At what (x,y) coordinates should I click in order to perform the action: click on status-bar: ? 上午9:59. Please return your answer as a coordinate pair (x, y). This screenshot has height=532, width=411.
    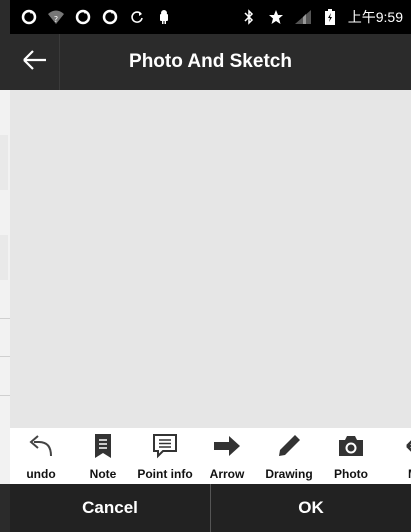
    Looking at the image, I should click on (210, 17).